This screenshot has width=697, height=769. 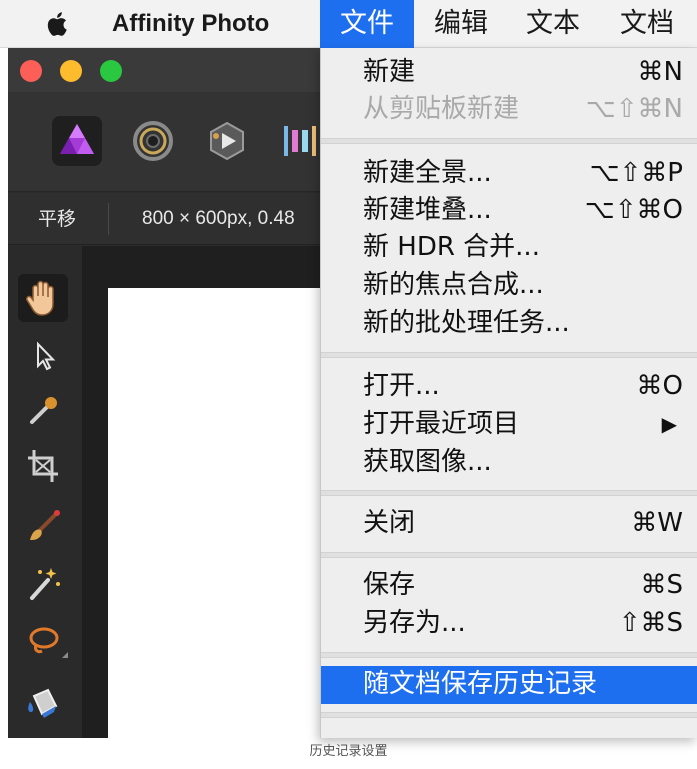 I want to click on menu-item-label: 新建, so click(x=389, y=72).